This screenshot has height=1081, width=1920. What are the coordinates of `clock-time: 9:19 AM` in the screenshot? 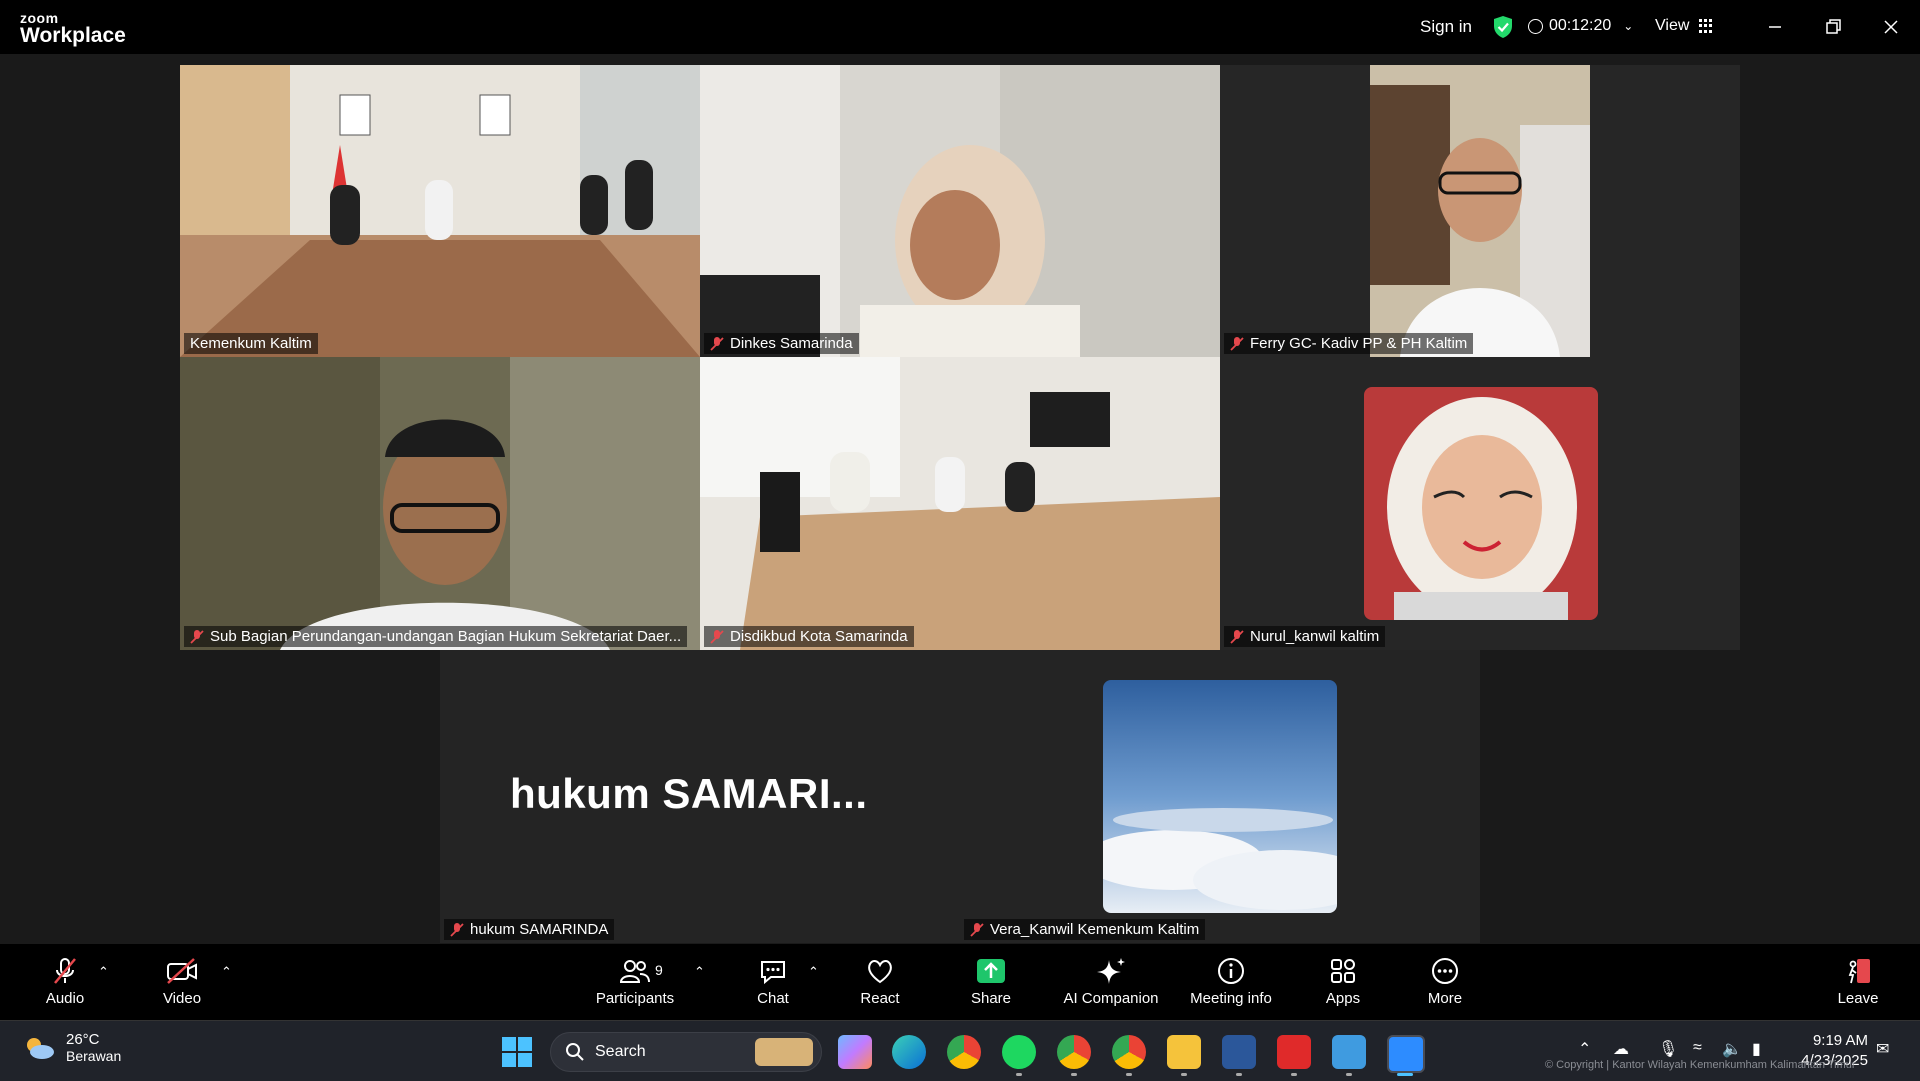 It's located at (1840, 1040).